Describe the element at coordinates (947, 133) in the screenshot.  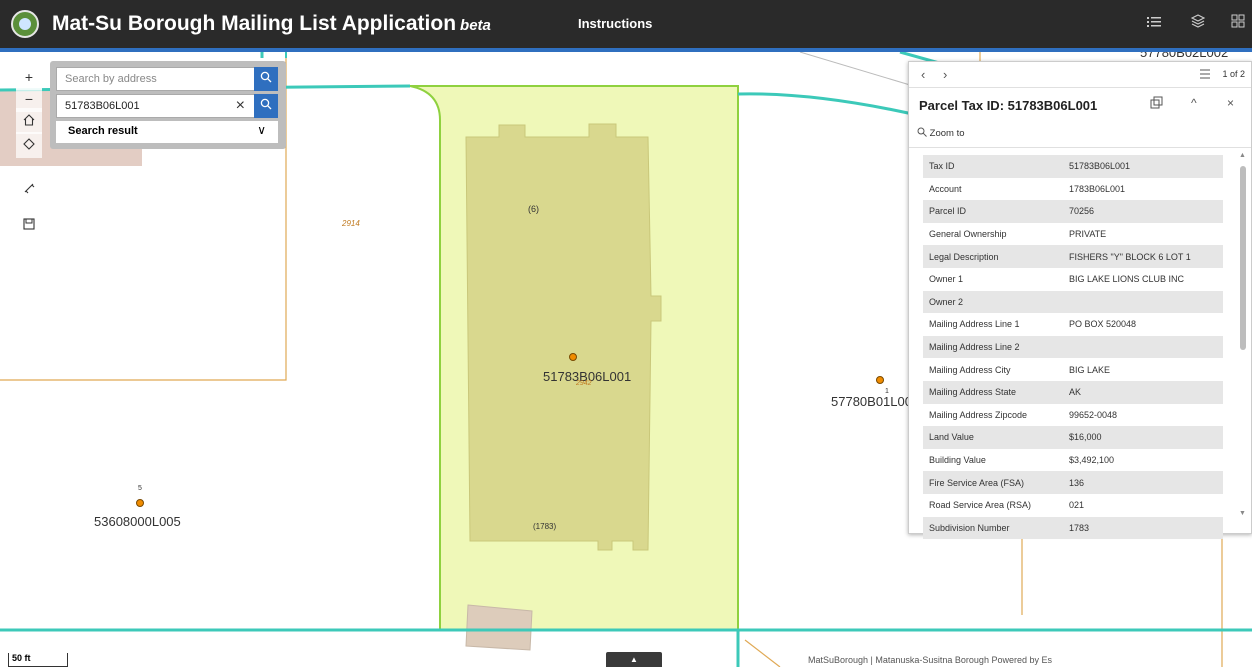
I see `zoom-to-label: Zoom to` at that location.